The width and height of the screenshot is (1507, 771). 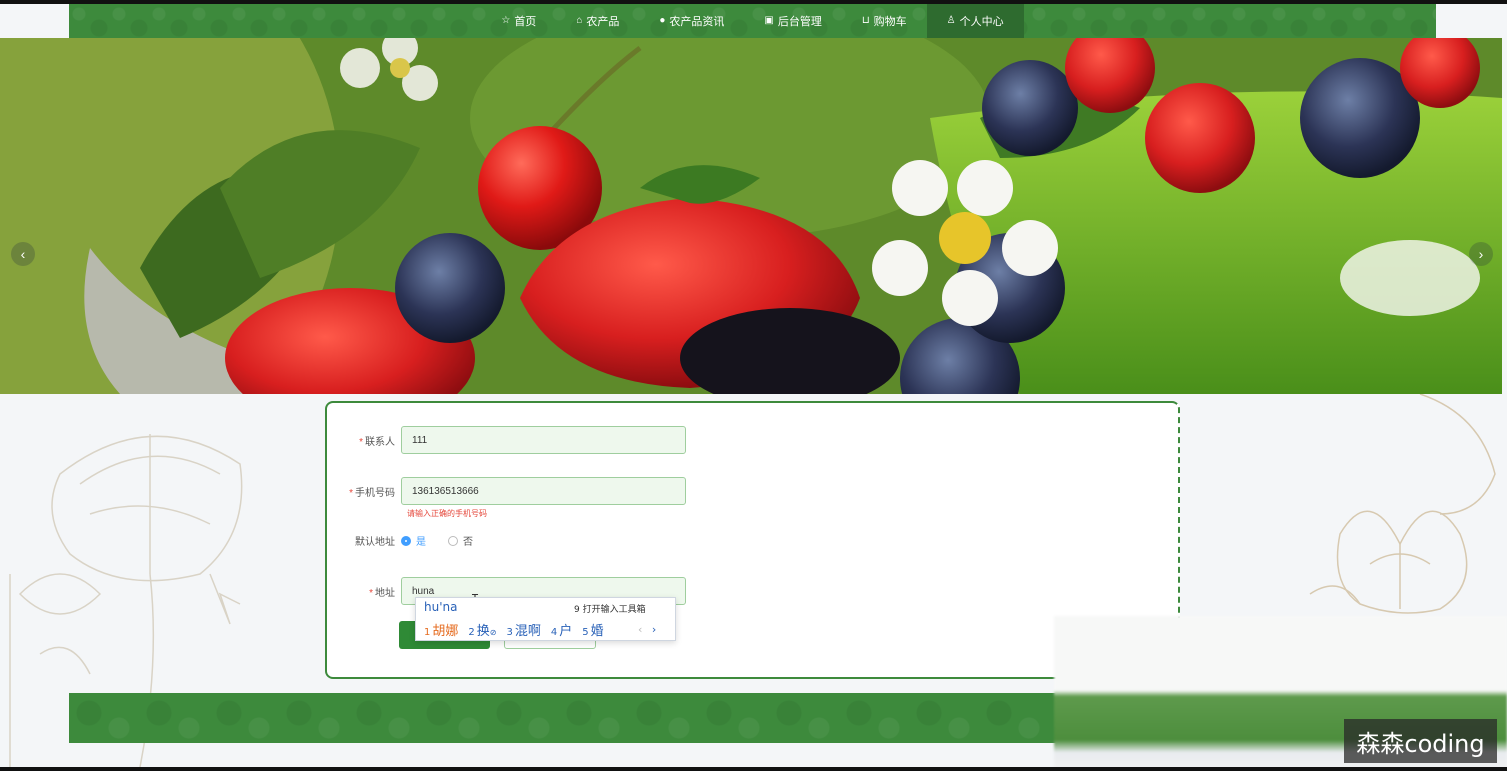 I want to click on ime-toolbox-link: 9 打开输入工具箱, so click(x=610, y=608).